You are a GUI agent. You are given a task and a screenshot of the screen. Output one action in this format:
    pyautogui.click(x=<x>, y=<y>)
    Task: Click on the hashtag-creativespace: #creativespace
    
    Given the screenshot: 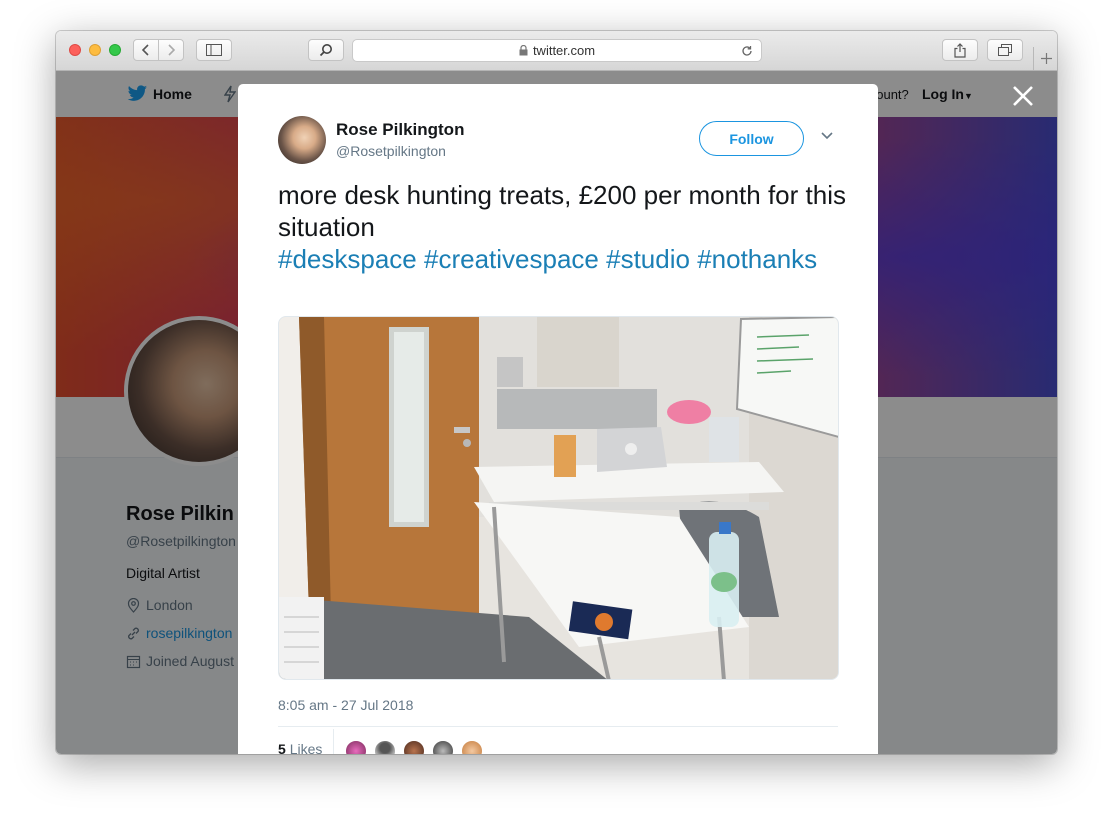 What is the action you would take?
    pyautogui.click(x=511, y=259)
    